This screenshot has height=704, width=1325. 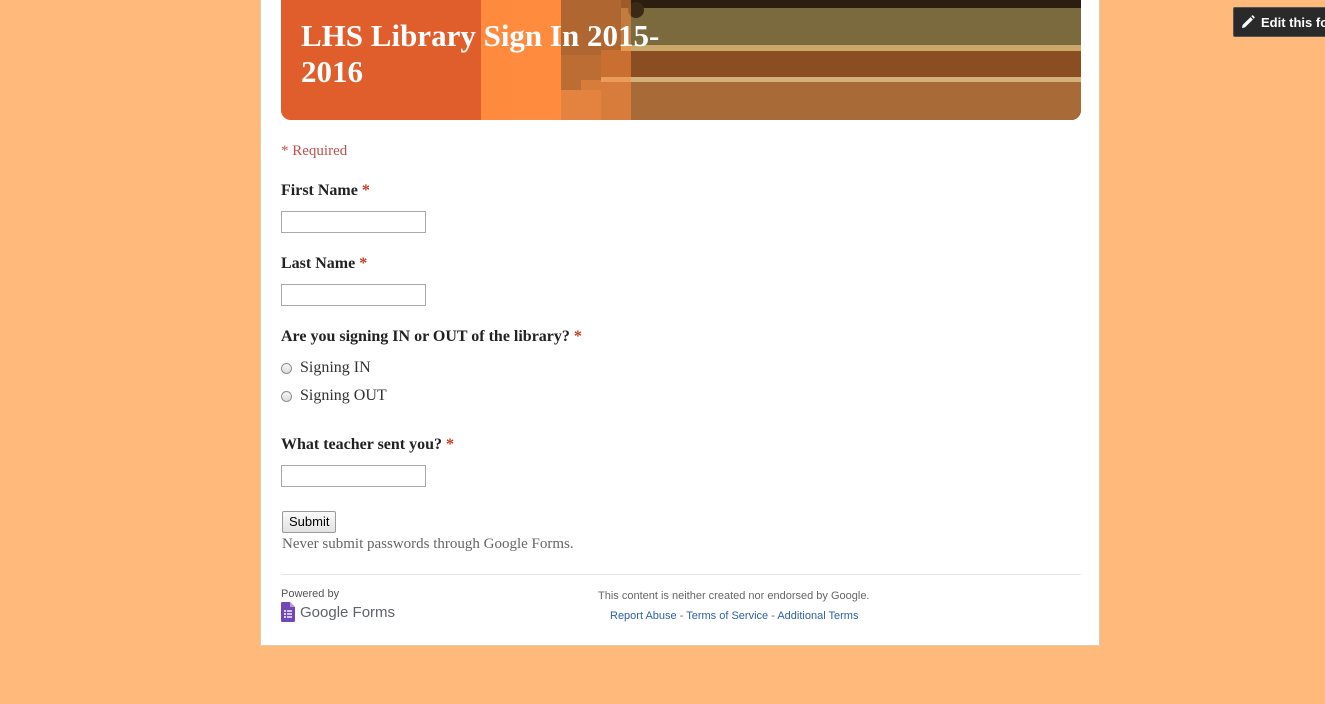 I want to click on google-forms-logo: Google Forms, so click(x=338, y=612).